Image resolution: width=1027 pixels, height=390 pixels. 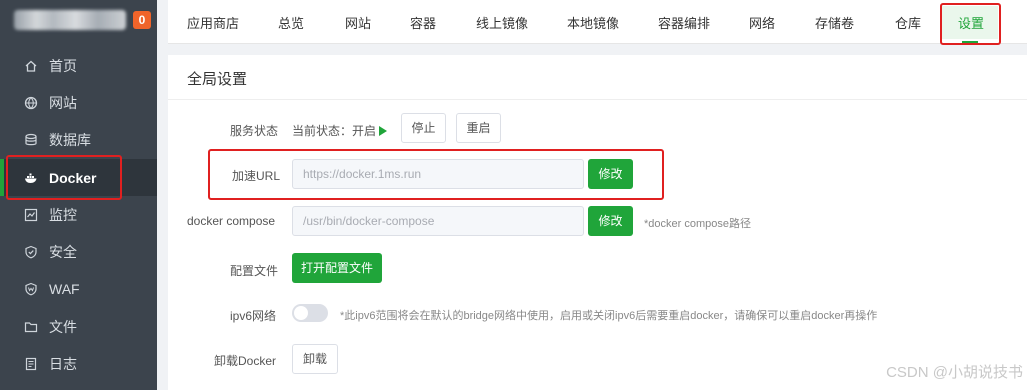 I want to click on sidebar-item-security: 安全, so click(x=78, y=251).